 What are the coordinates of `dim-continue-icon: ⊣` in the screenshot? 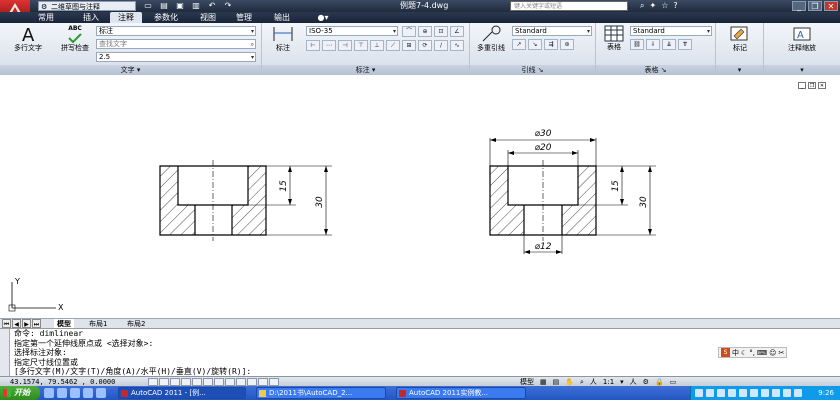 It's located at (345, 45).